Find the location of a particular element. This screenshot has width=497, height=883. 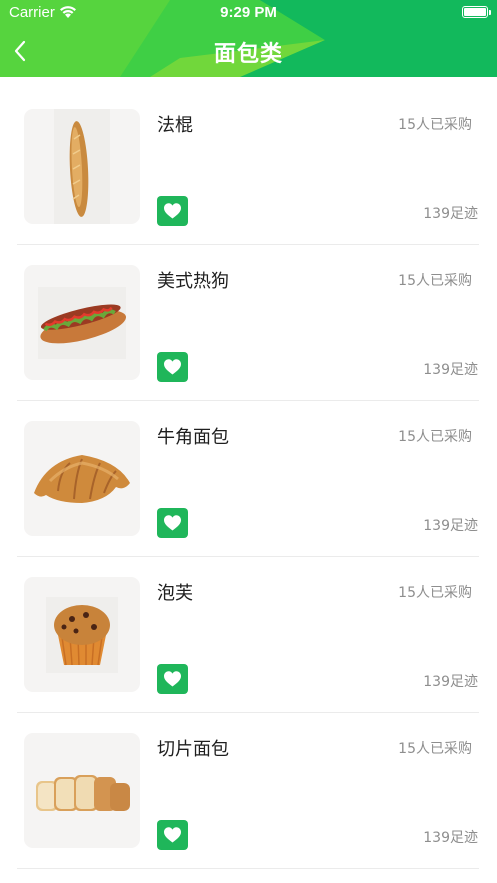

product-image-hotdog is located at coordinates (82, 322).